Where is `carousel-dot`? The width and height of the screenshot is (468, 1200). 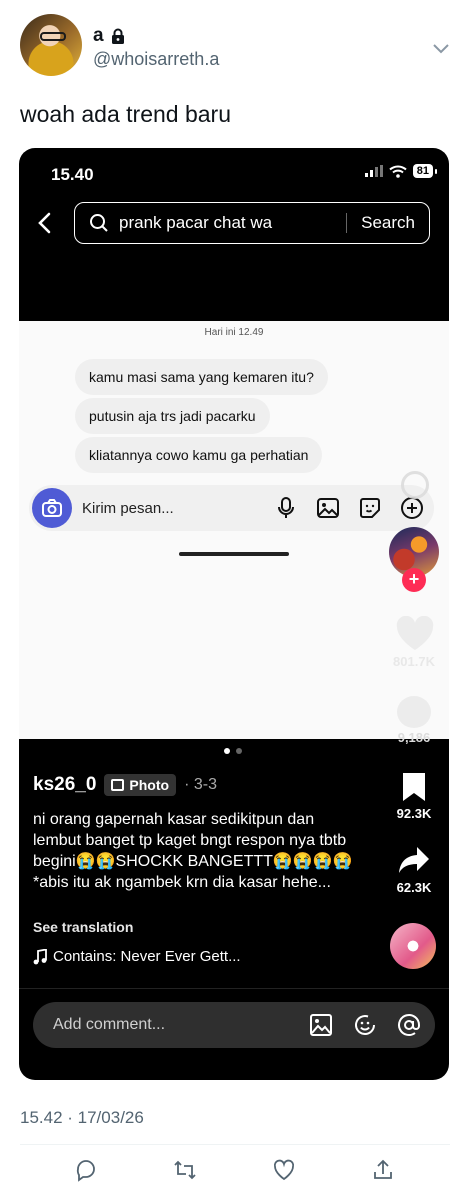
carousel-dot is located at coordinates (239, 751).